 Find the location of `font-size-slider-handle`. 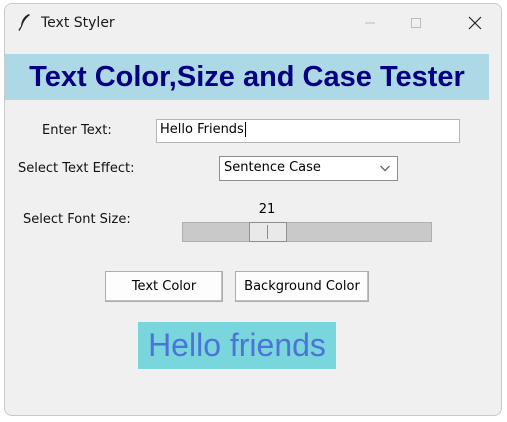

font-size-slider-handle is located at coordinates (268, 232).